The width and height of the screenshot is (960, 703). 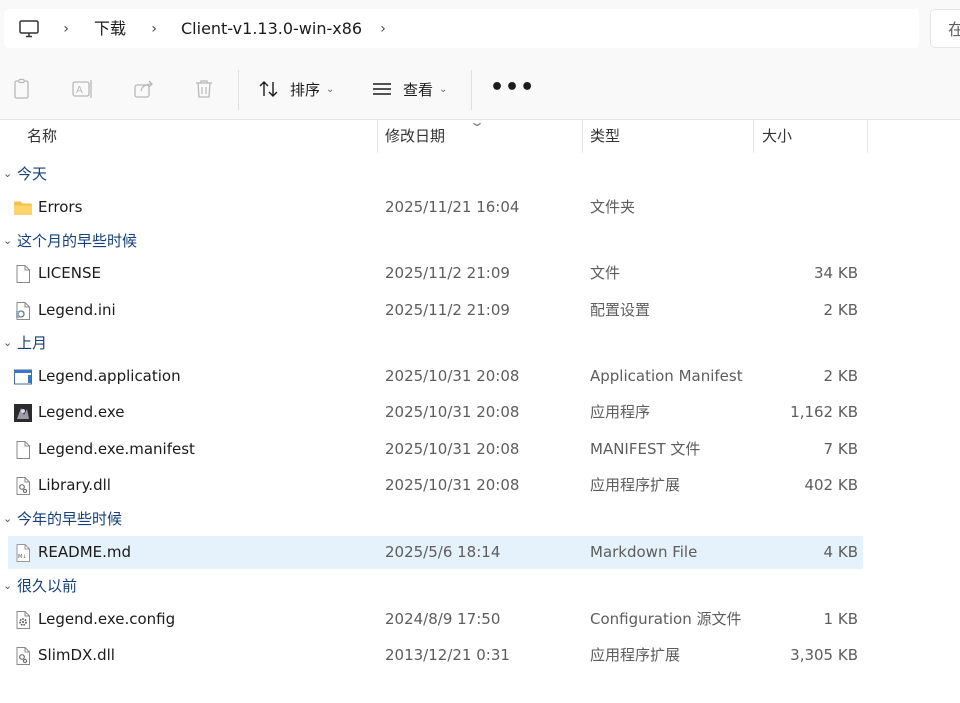 I want to click on search-input: 在, so click(x=945, y=28).